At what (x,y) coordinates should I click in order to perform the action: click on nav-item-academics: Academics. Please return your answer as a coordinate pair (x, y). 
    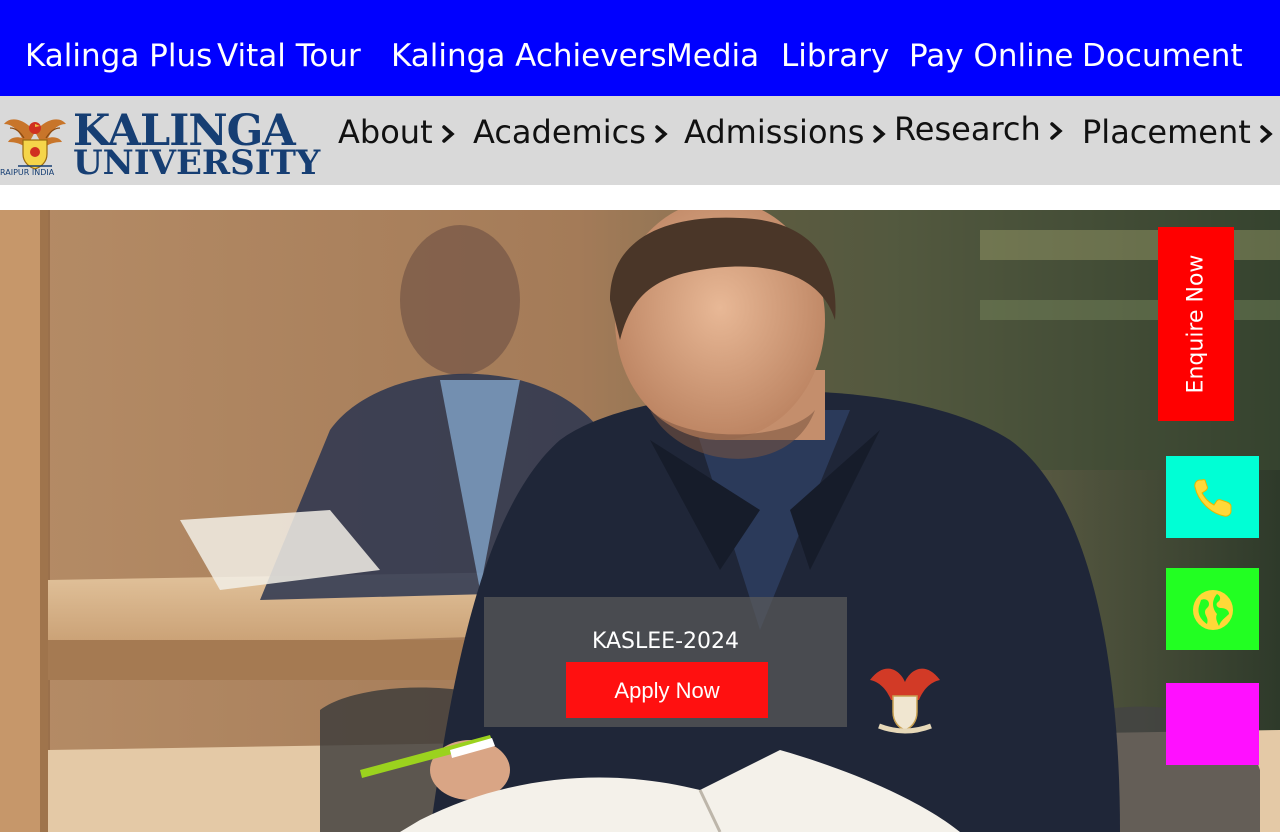
    Looking at the image, I should click on (571, 132).